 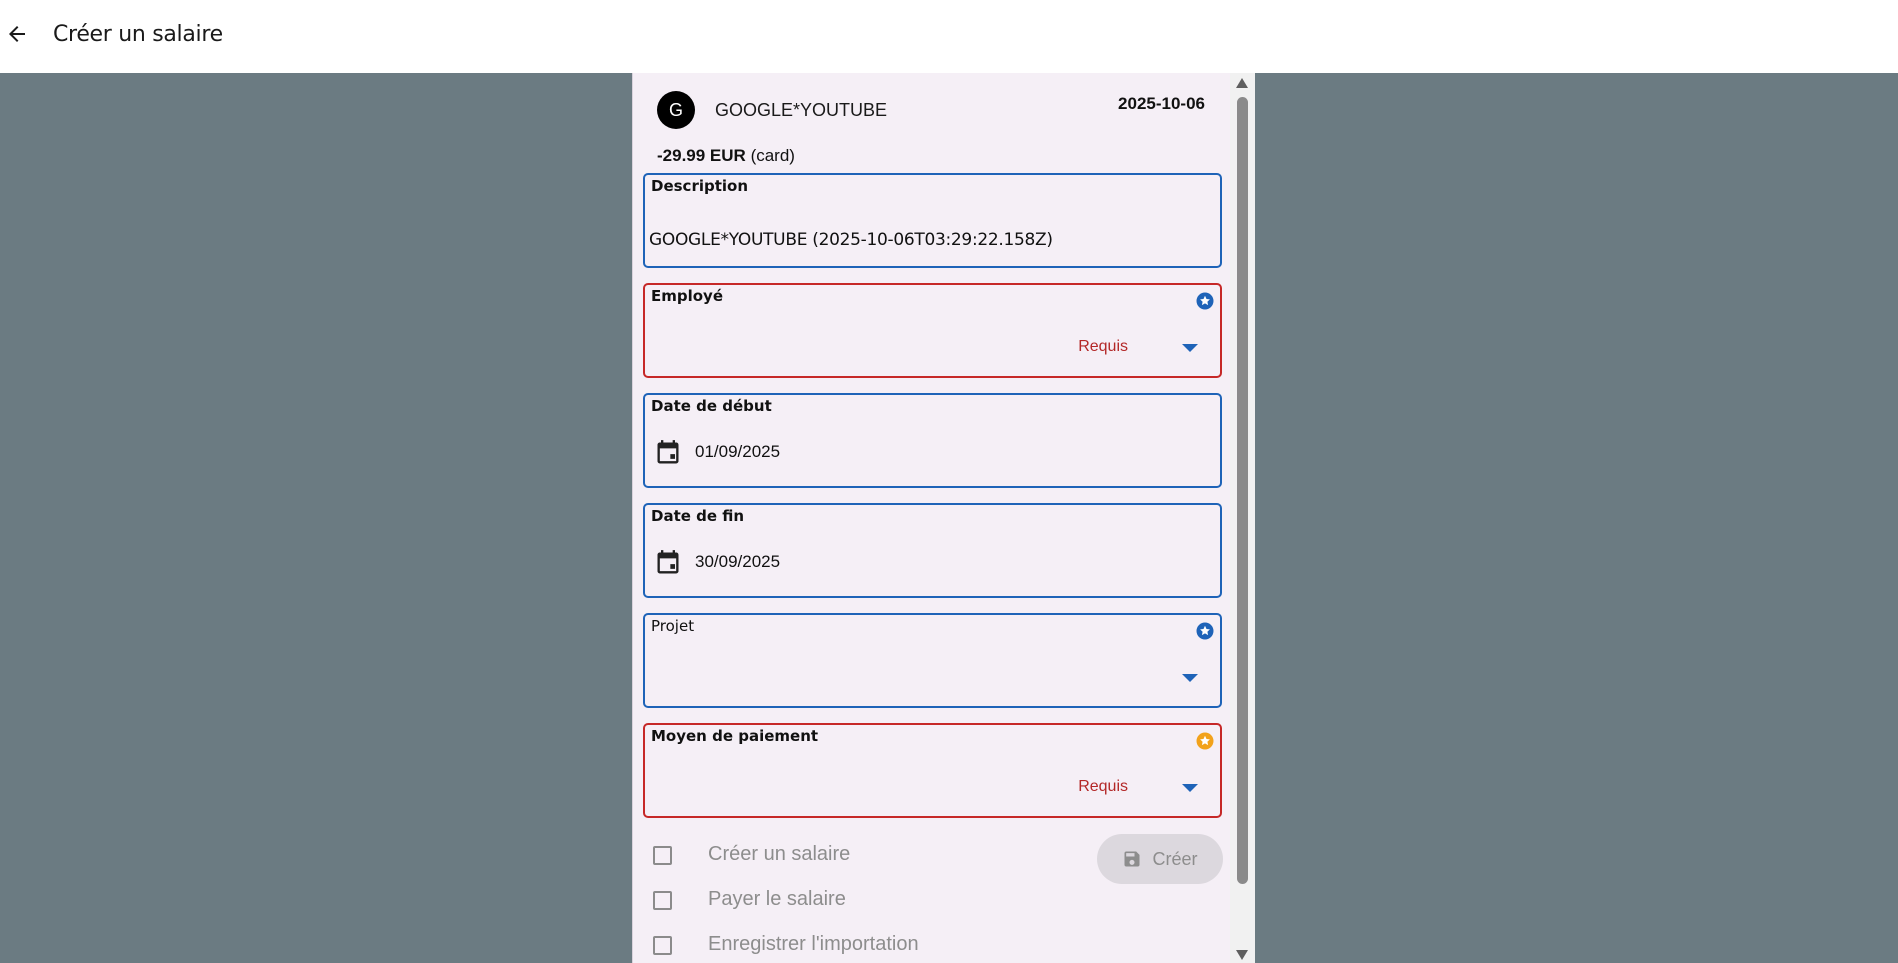 What do you see at coordinates (932, 550) in the screenshot?
I see `date-fin-field: Date de fin 30/09/2025` at bounding box center [932, 550].